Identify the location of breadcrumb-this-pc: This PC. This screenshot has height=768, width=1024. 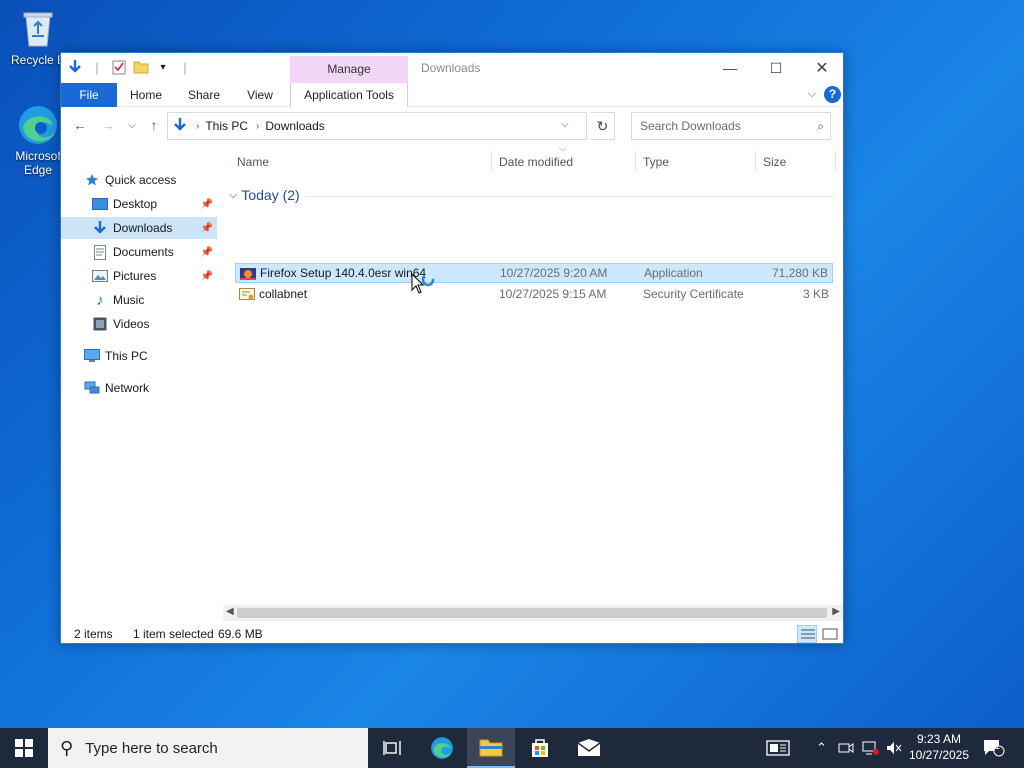
(226, 126).